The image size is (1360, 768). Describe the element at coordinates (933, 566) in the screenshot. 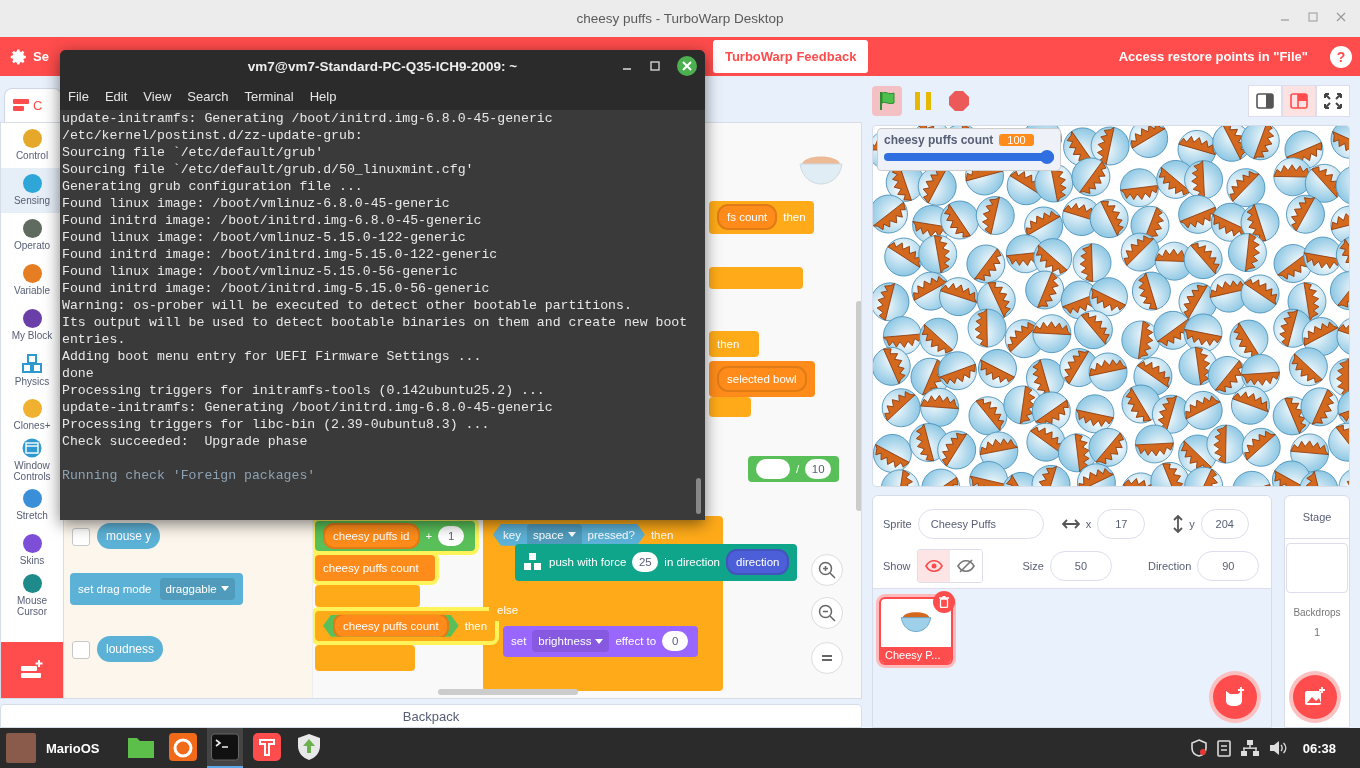

I see `show-button` at that location.